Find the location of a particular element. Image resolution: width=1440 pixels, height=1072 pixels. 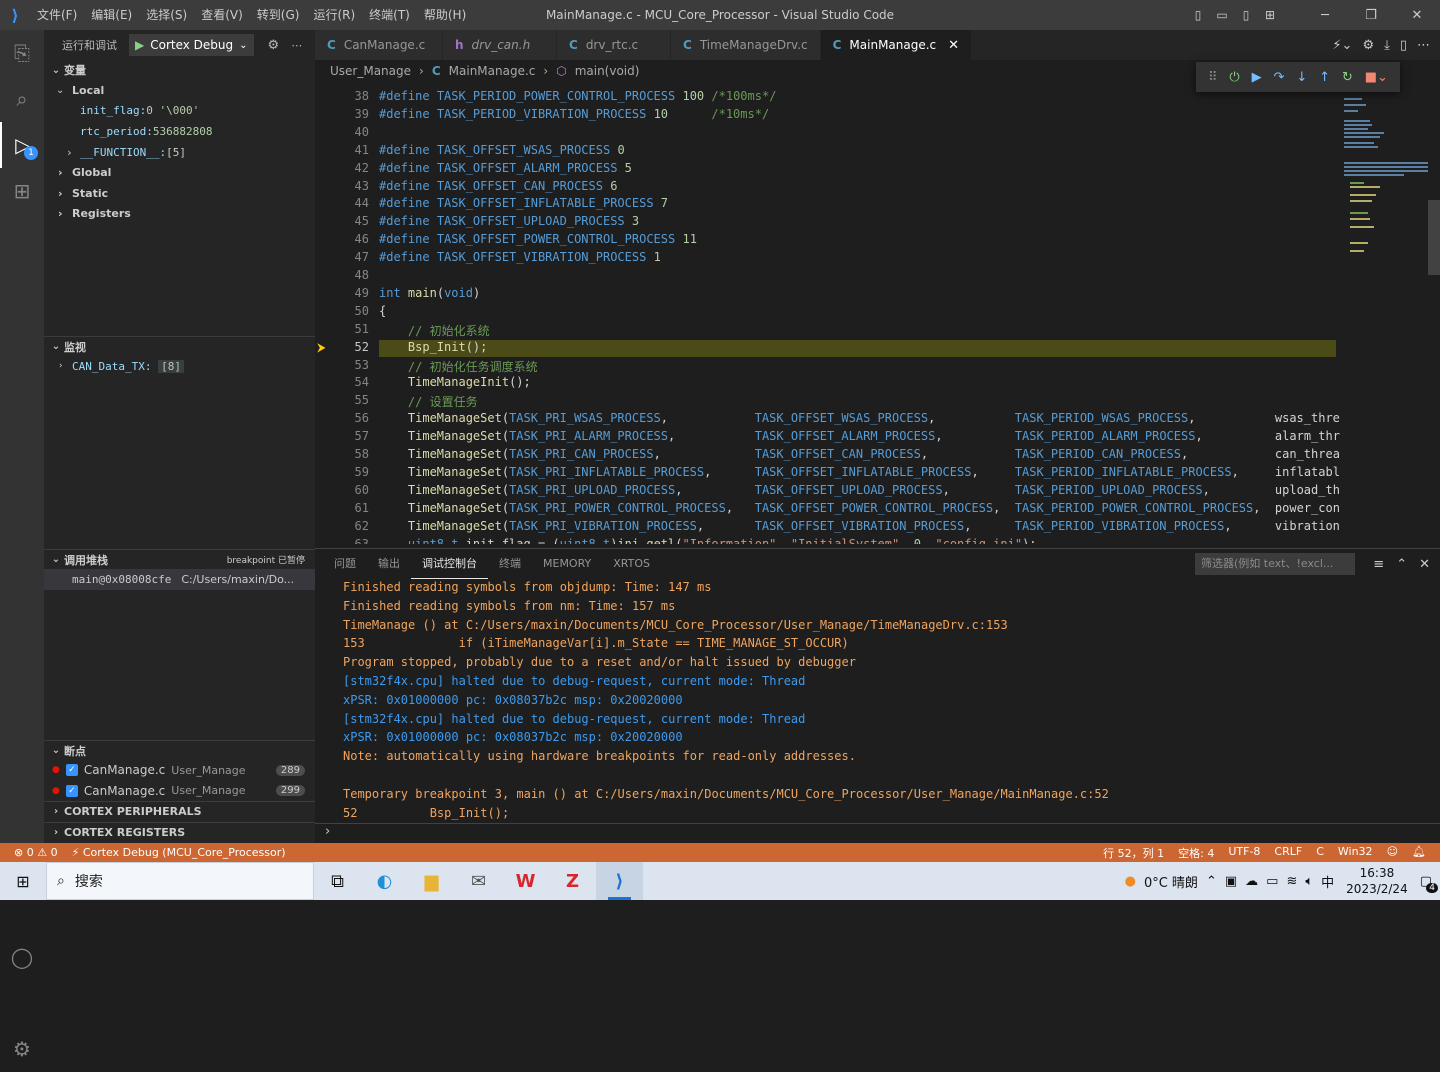

mail-icon: ✉ is located at coordinates (478, 881).